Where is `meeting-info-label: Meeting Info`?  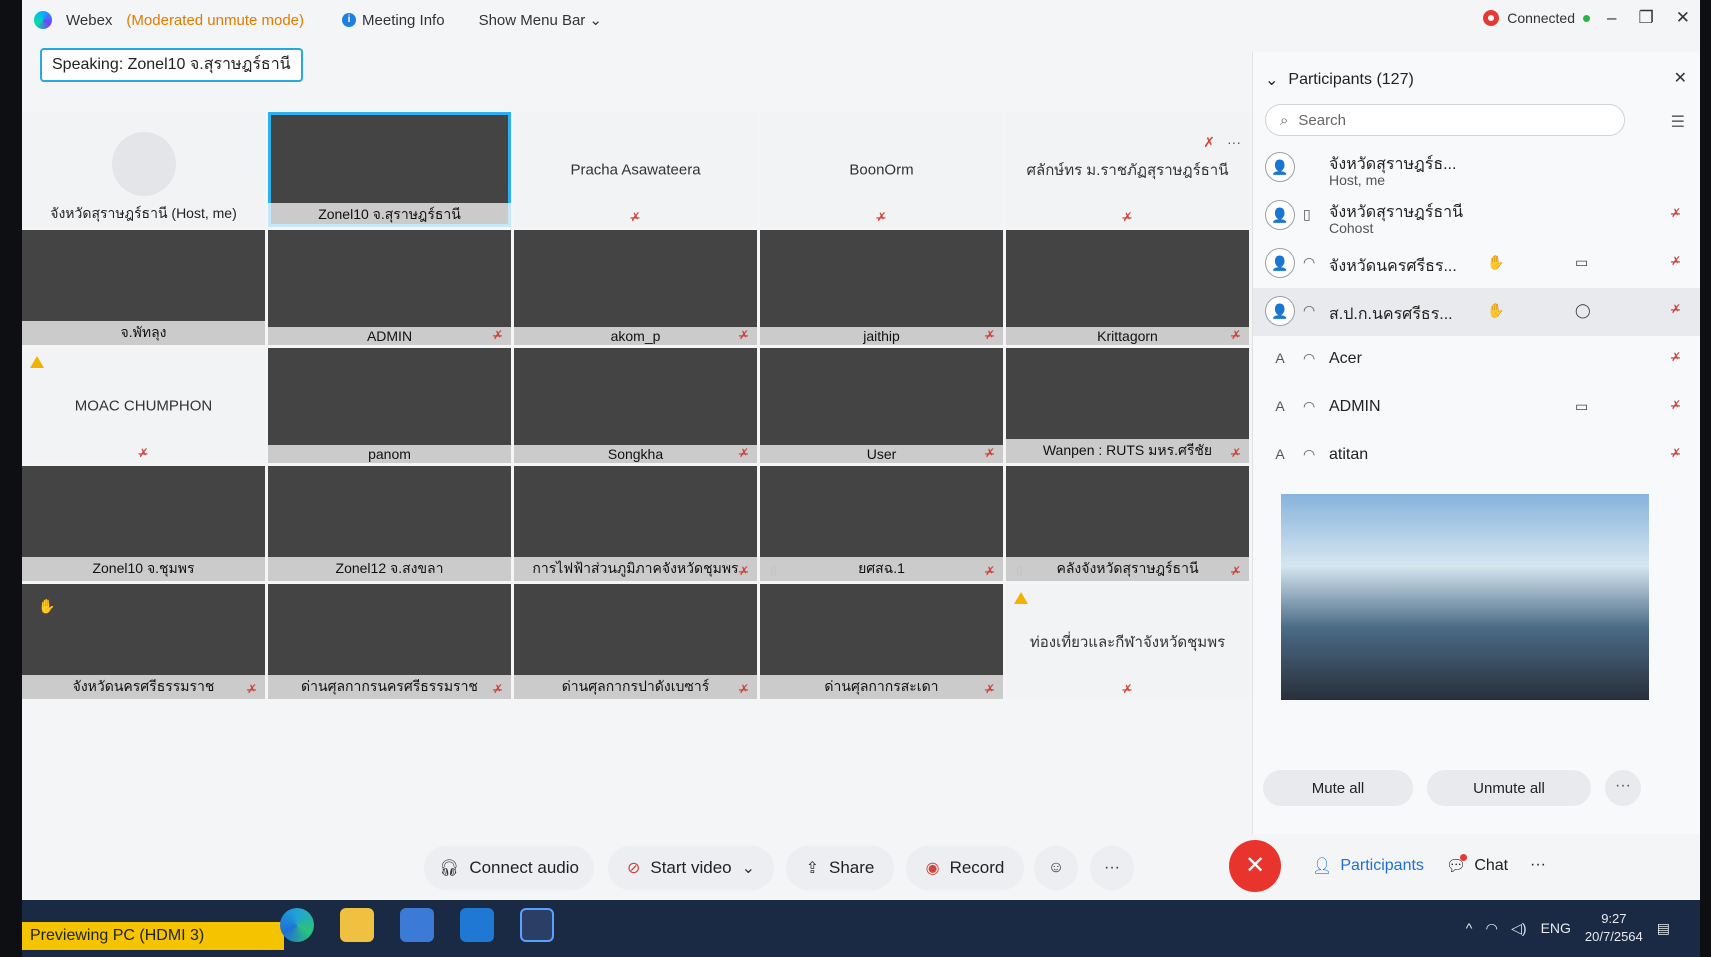
meeting-info-label: Meeting Info is located at coordinates (403, 20).